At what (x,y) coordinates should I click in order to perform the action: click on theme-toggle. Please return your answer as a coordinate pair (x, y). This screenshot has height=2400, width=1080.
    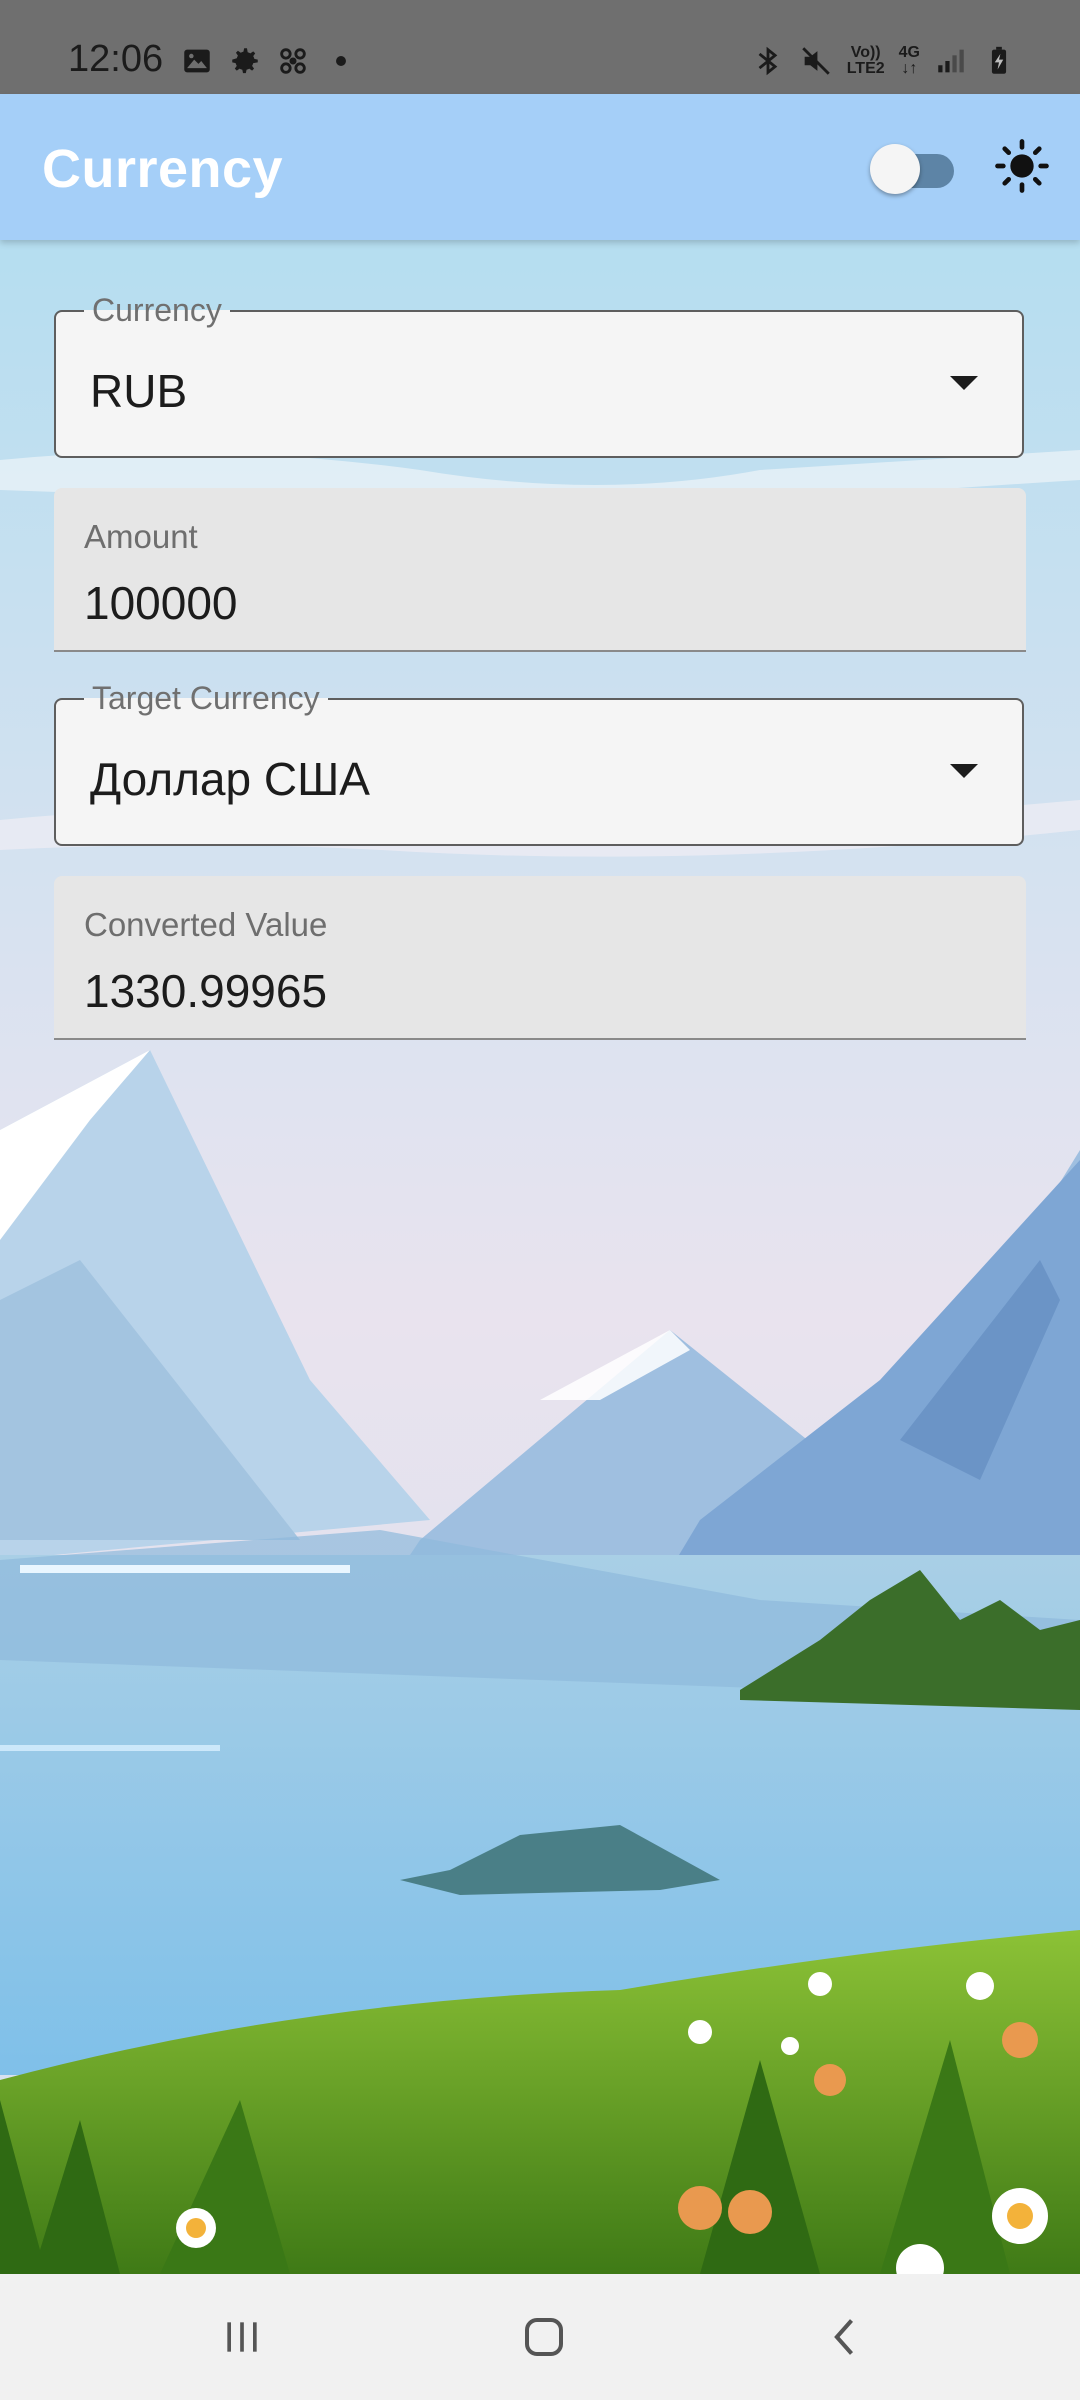
    Looking at the image, I should click on (914, 168).